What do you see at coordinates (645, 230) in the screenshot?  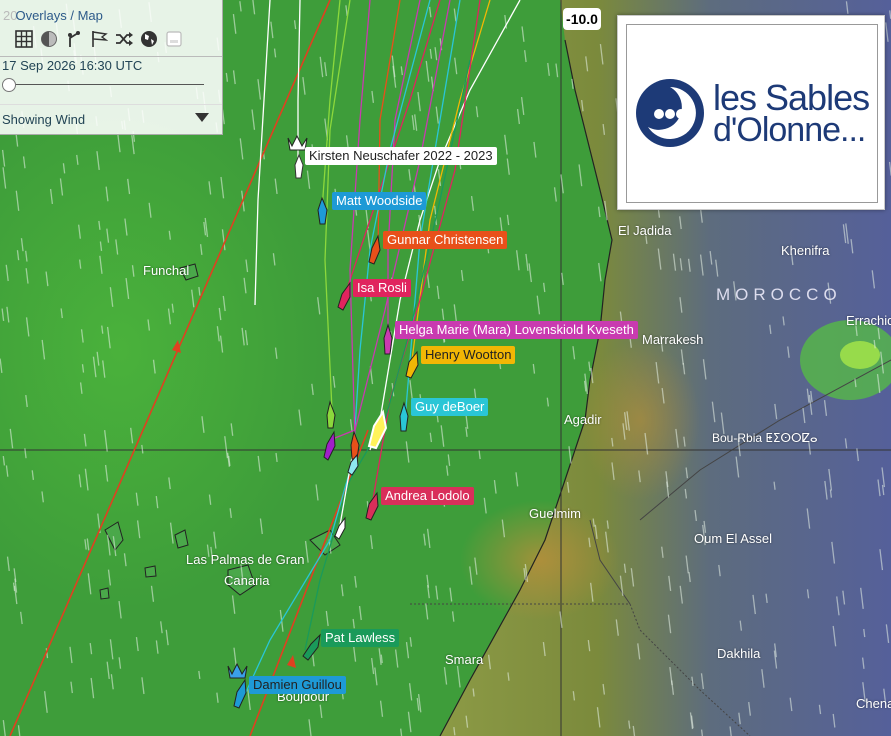 I see `place-label: El Jadida` at bounding box center [645, 230].